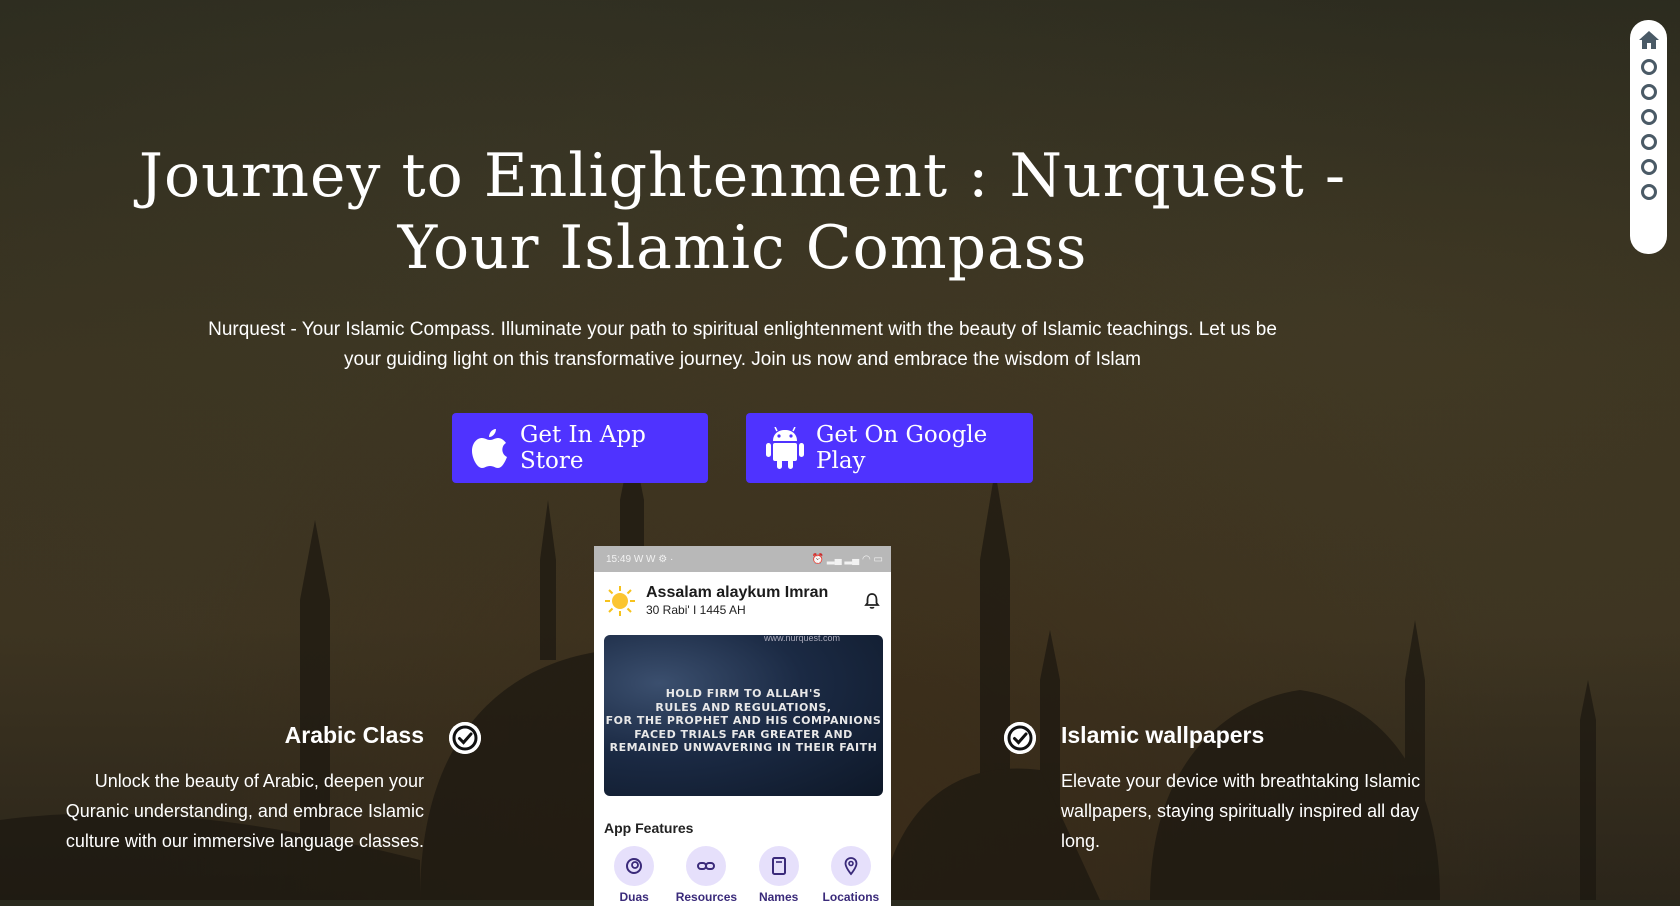 Image resolution: width=1680 pixels, height=906 pixels. Describe the element at coordinates (743, 734) in the screenshot. I see `banner-line: FACED TRIALS FAR GREATER AND` at that location.